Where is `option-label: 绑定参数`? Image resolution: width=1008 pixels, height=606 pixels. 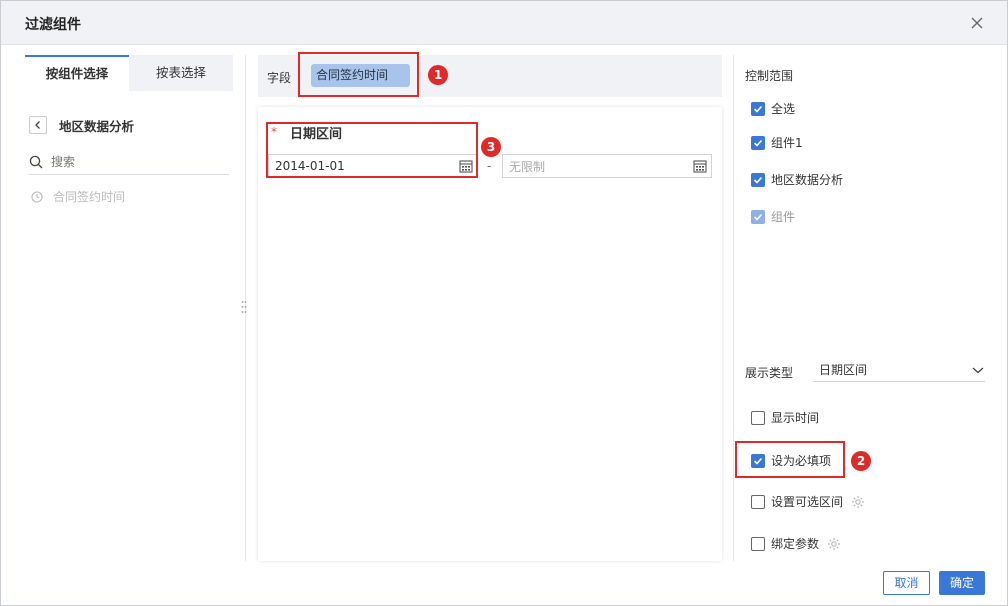 option-label: 绑定参数 is located at coordinates (795, 544).